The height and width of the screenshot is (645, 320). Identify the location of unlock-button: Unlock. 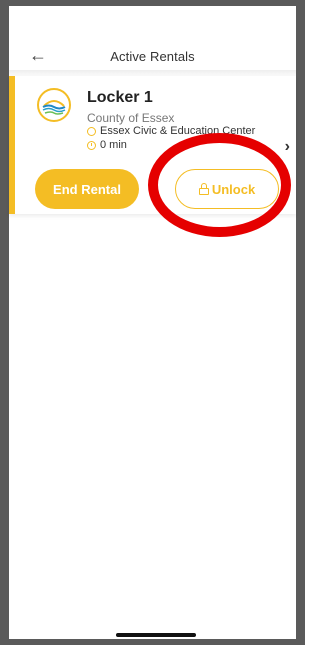
(227, 189).